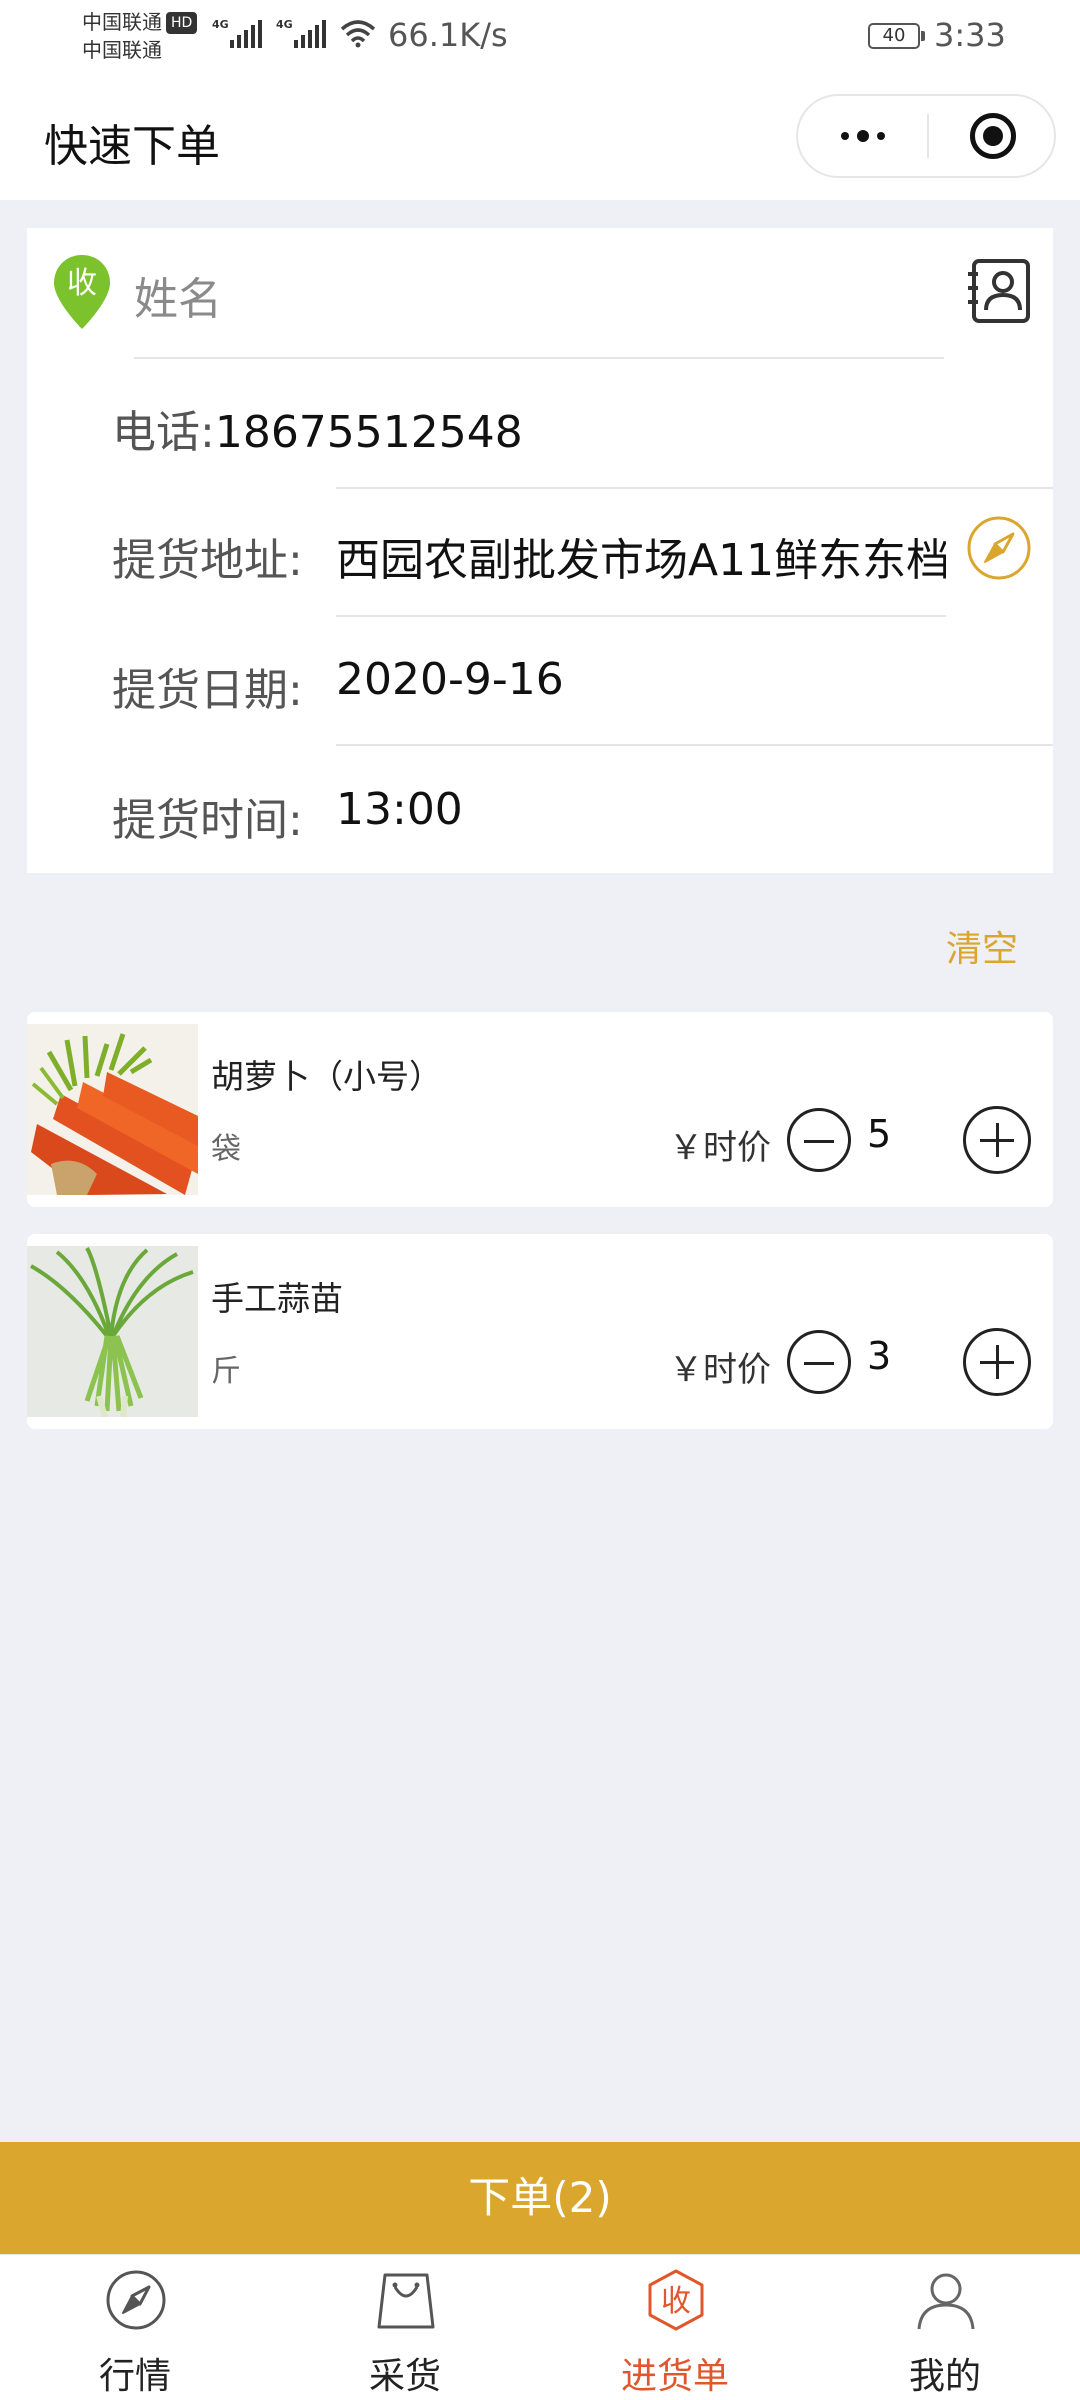 The width and height of the screenshot is (1080, 2400). I want to click on more-button, so click(862, 136).